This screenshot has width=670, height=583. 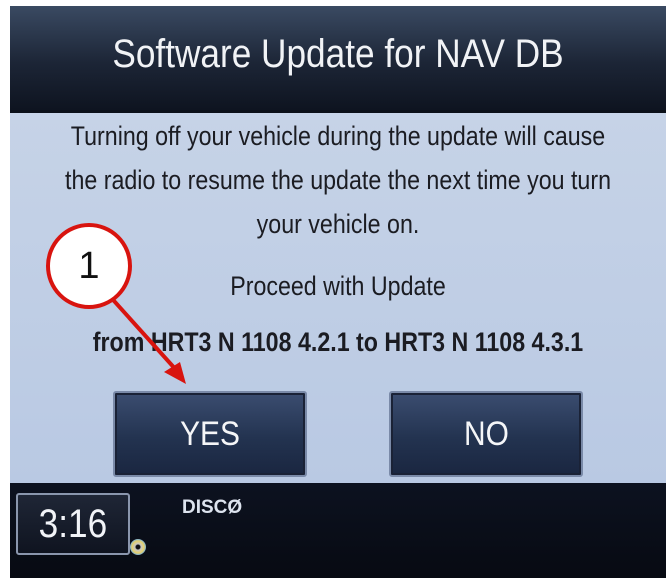 What do you see at coordinates (338, 286) in the screenshot?
I see `proceed-prompt: Proceed with Update` at bounding box center [338, 286].